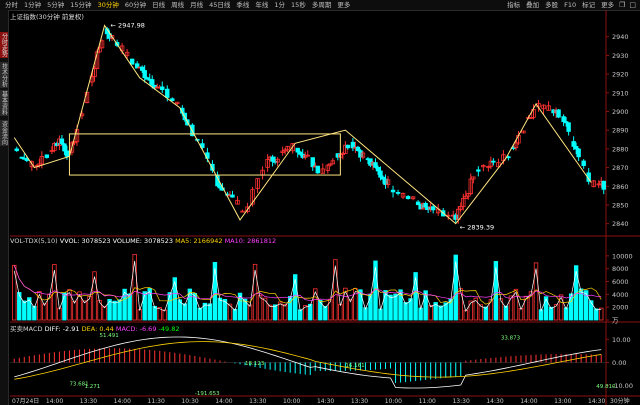 This screenshot has width=640, height=405. I want to click on ma5-line, so click(307, 285).